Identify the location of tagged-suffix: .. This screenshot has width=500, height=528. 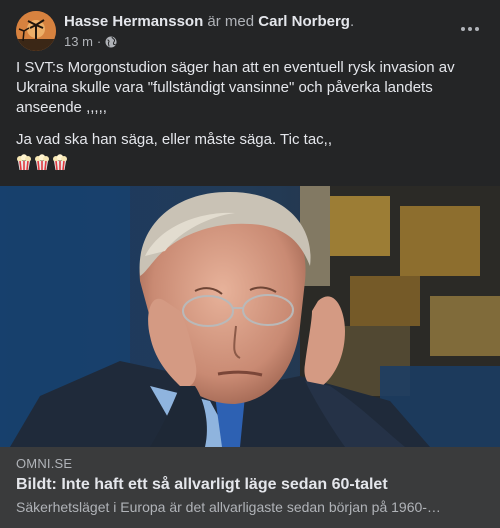
(352, 21).